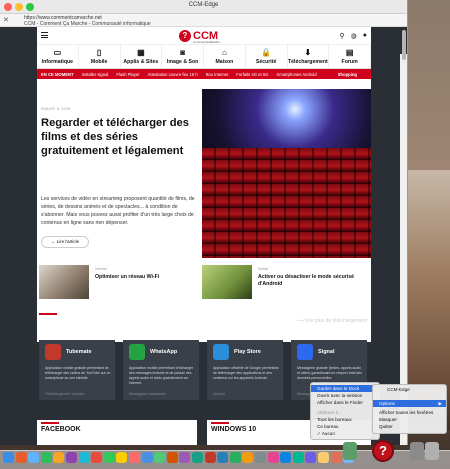  What do you see at coordinates (68, 241) in the screenshot?
I see `read-article-label: Lire l'article` at bounding box center [68, 241].